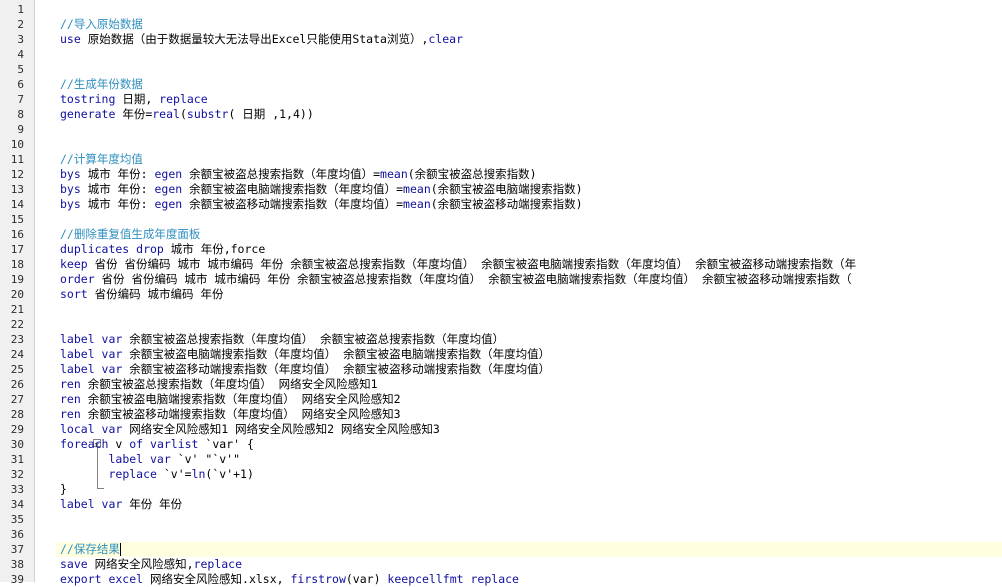 The height and width of the screenshot is (587, 1002). Describe the element at coordinates (214, 249) in the screenshot. I see `text-token: 城市 年份,force` at that location.